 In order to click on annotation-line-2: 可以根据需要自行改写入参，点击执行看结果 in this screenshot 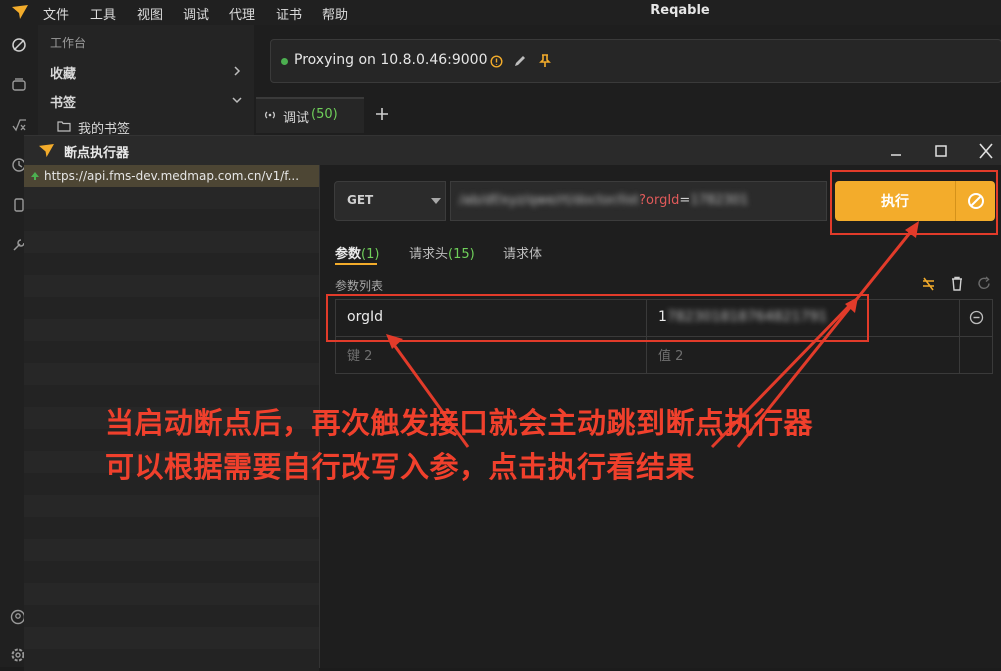, I will do `click(400, 467)`.